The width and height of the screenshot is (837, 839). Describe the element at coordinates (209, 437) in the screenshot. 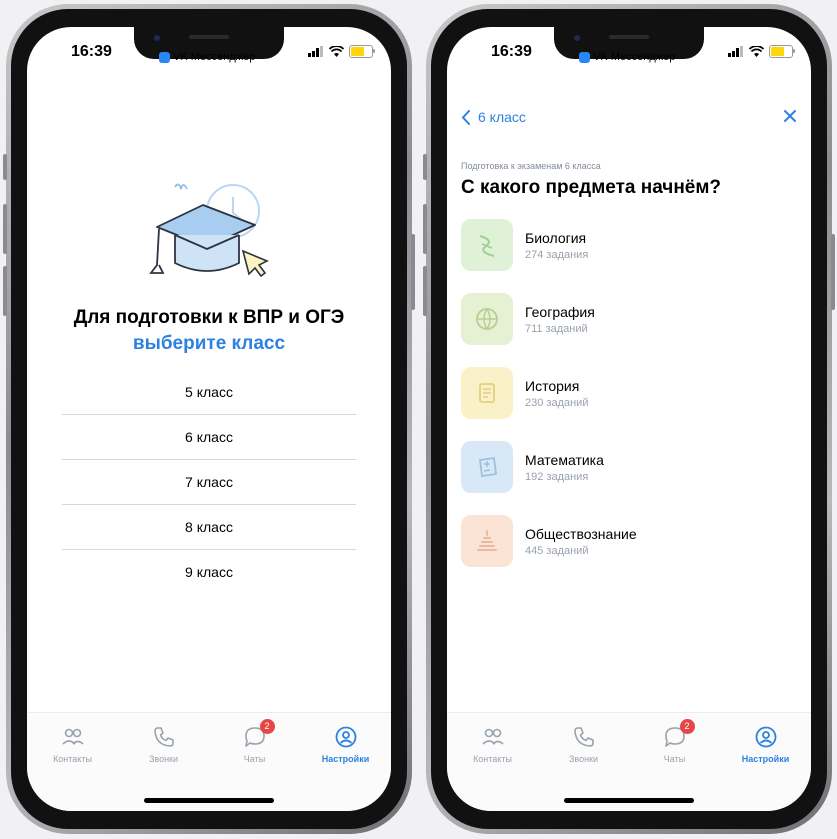

I see `grade-option-6: 6 класс` at that location.